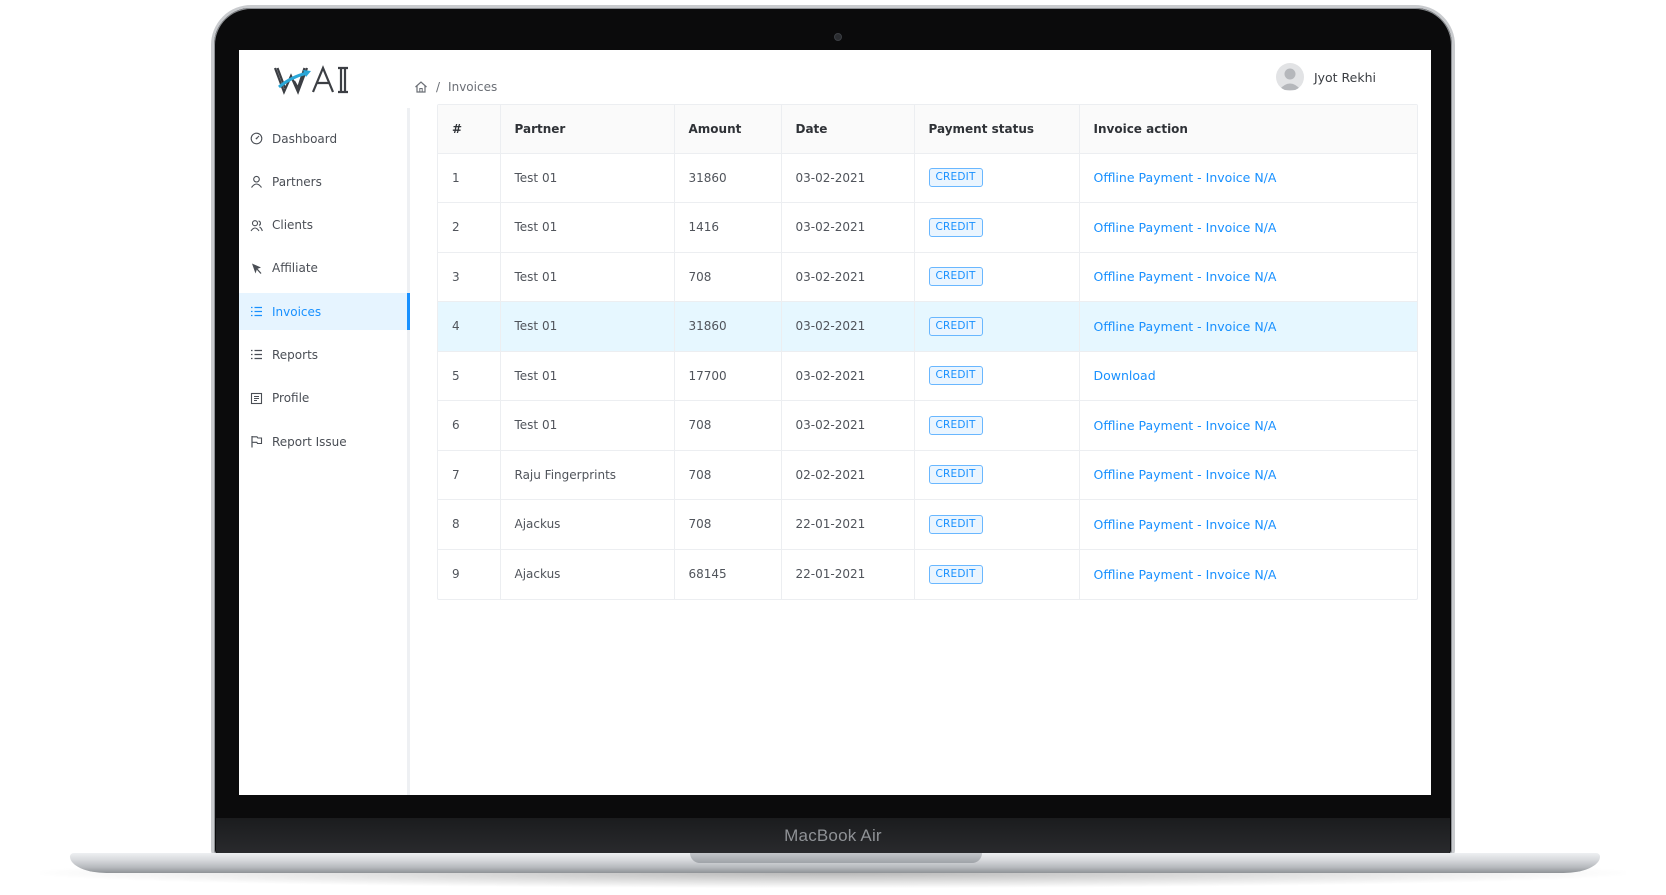 The height and width of the screenshot is (895, 1666). Describe the element at coordinates (323, 225) in the screenshot. I see `sidebar-item-clients: Clients` at that location.